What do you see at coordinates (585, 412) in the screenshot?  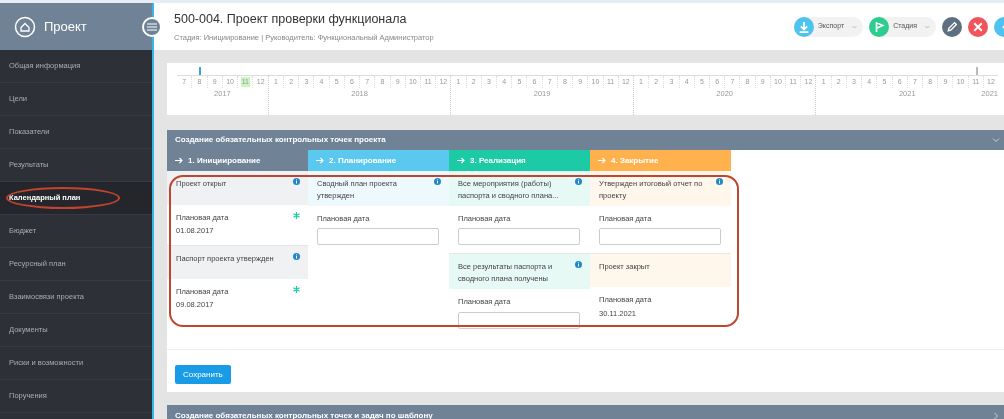 I see `panel-header: Создание обязательных контрольных точек и задач по шаблону` at bounding box center [585, 412].